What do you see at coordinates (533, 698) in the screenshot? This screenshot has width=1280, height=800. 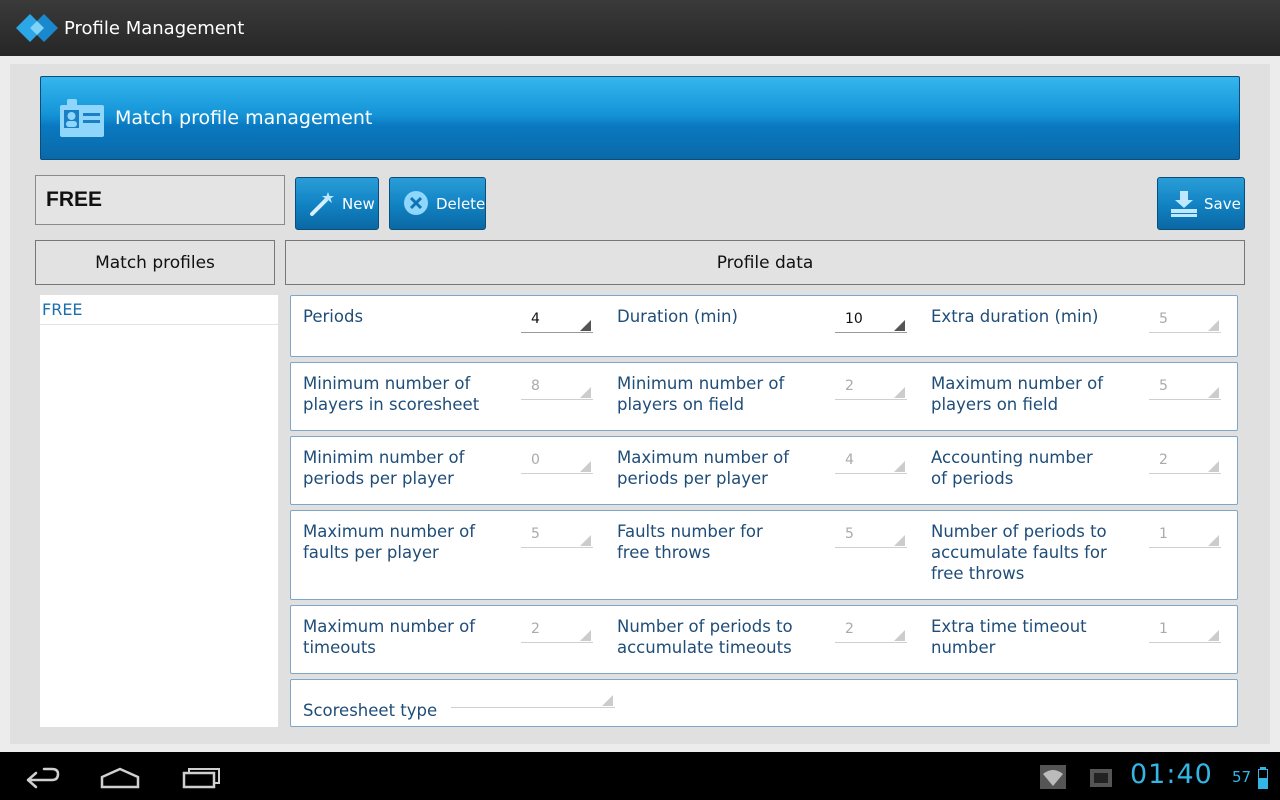 I see `scoresheet-type-spinner` at bounding box center [533, 698].